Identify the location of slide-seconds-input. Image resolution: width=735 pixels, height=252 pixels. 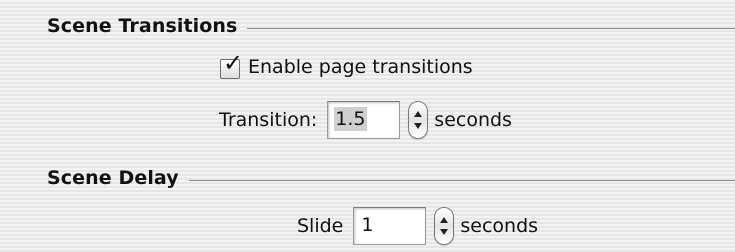
(390, 226).